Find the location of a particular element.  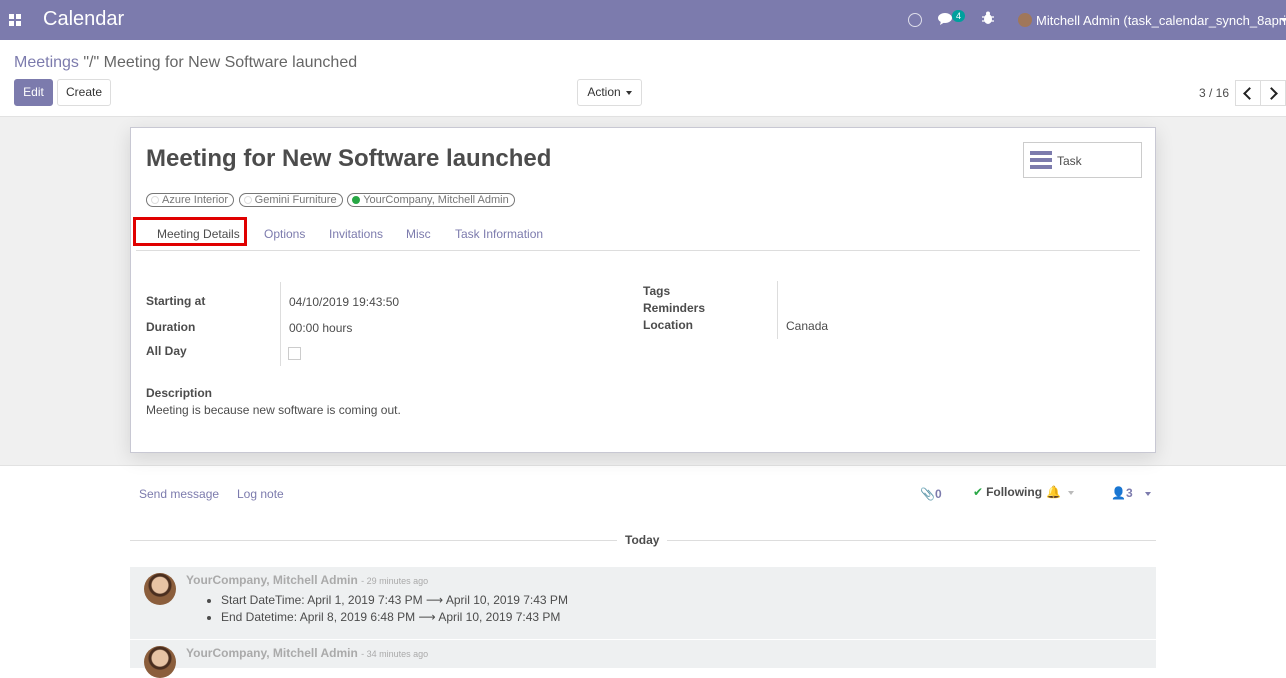

description-label: Description is located at coordinates (179, 393).